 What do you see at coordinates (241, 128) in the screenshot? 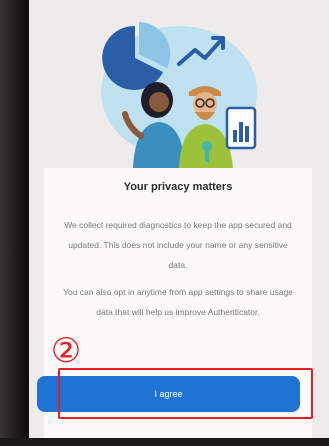
I see `clipboard-chart-icon` at bounding box center [241, 128].